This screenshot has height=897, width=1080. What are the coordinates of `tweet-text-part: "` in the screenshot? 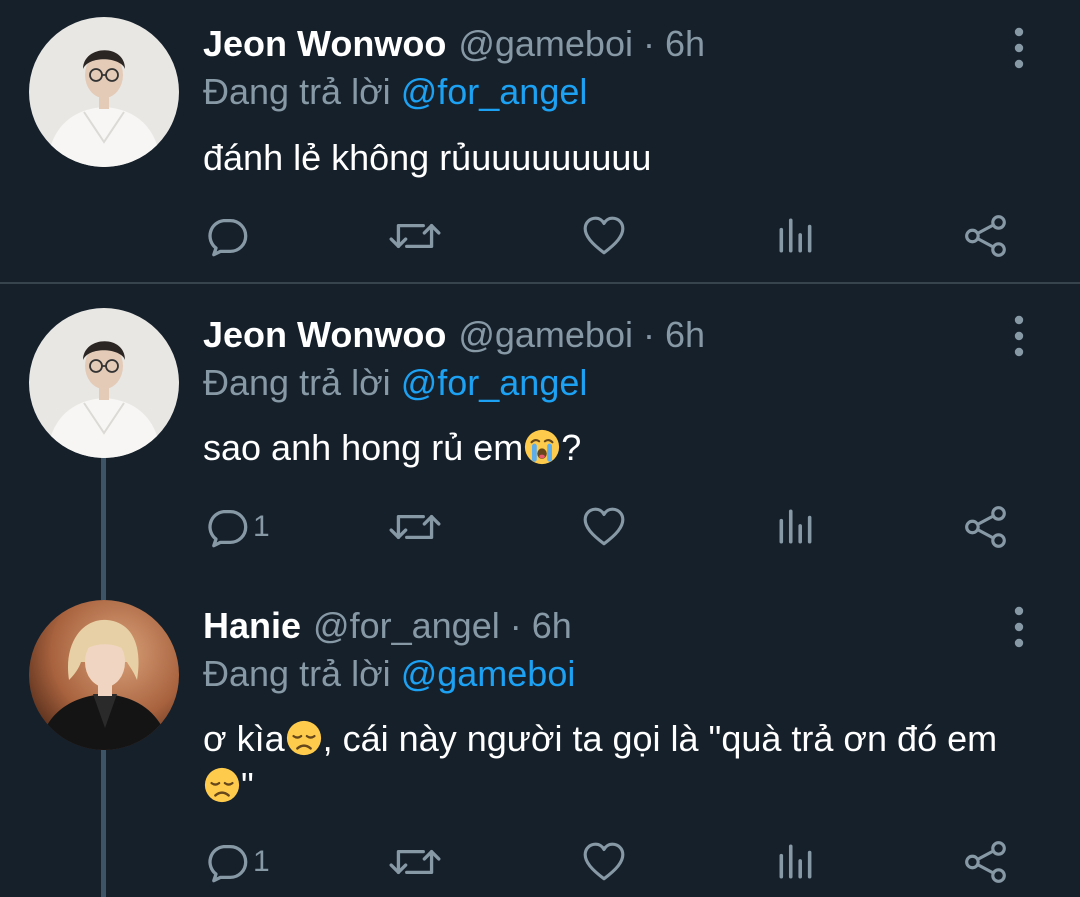 It's located at (247, 785).